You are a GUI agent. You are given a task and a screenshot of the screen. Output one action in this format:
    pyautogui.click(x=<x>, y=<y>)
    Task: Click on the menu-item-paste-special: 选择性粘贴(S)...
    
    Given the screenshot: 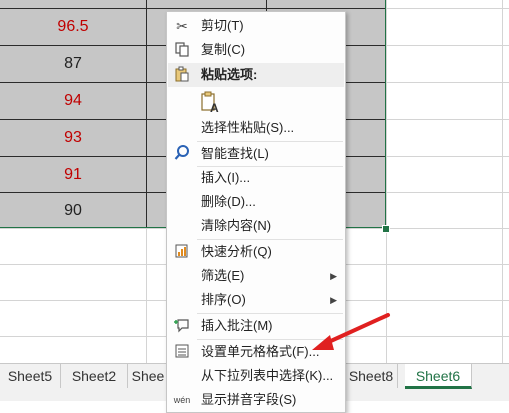 What is the action you would take?
    pyautogui.click(x=256, y=128)
    